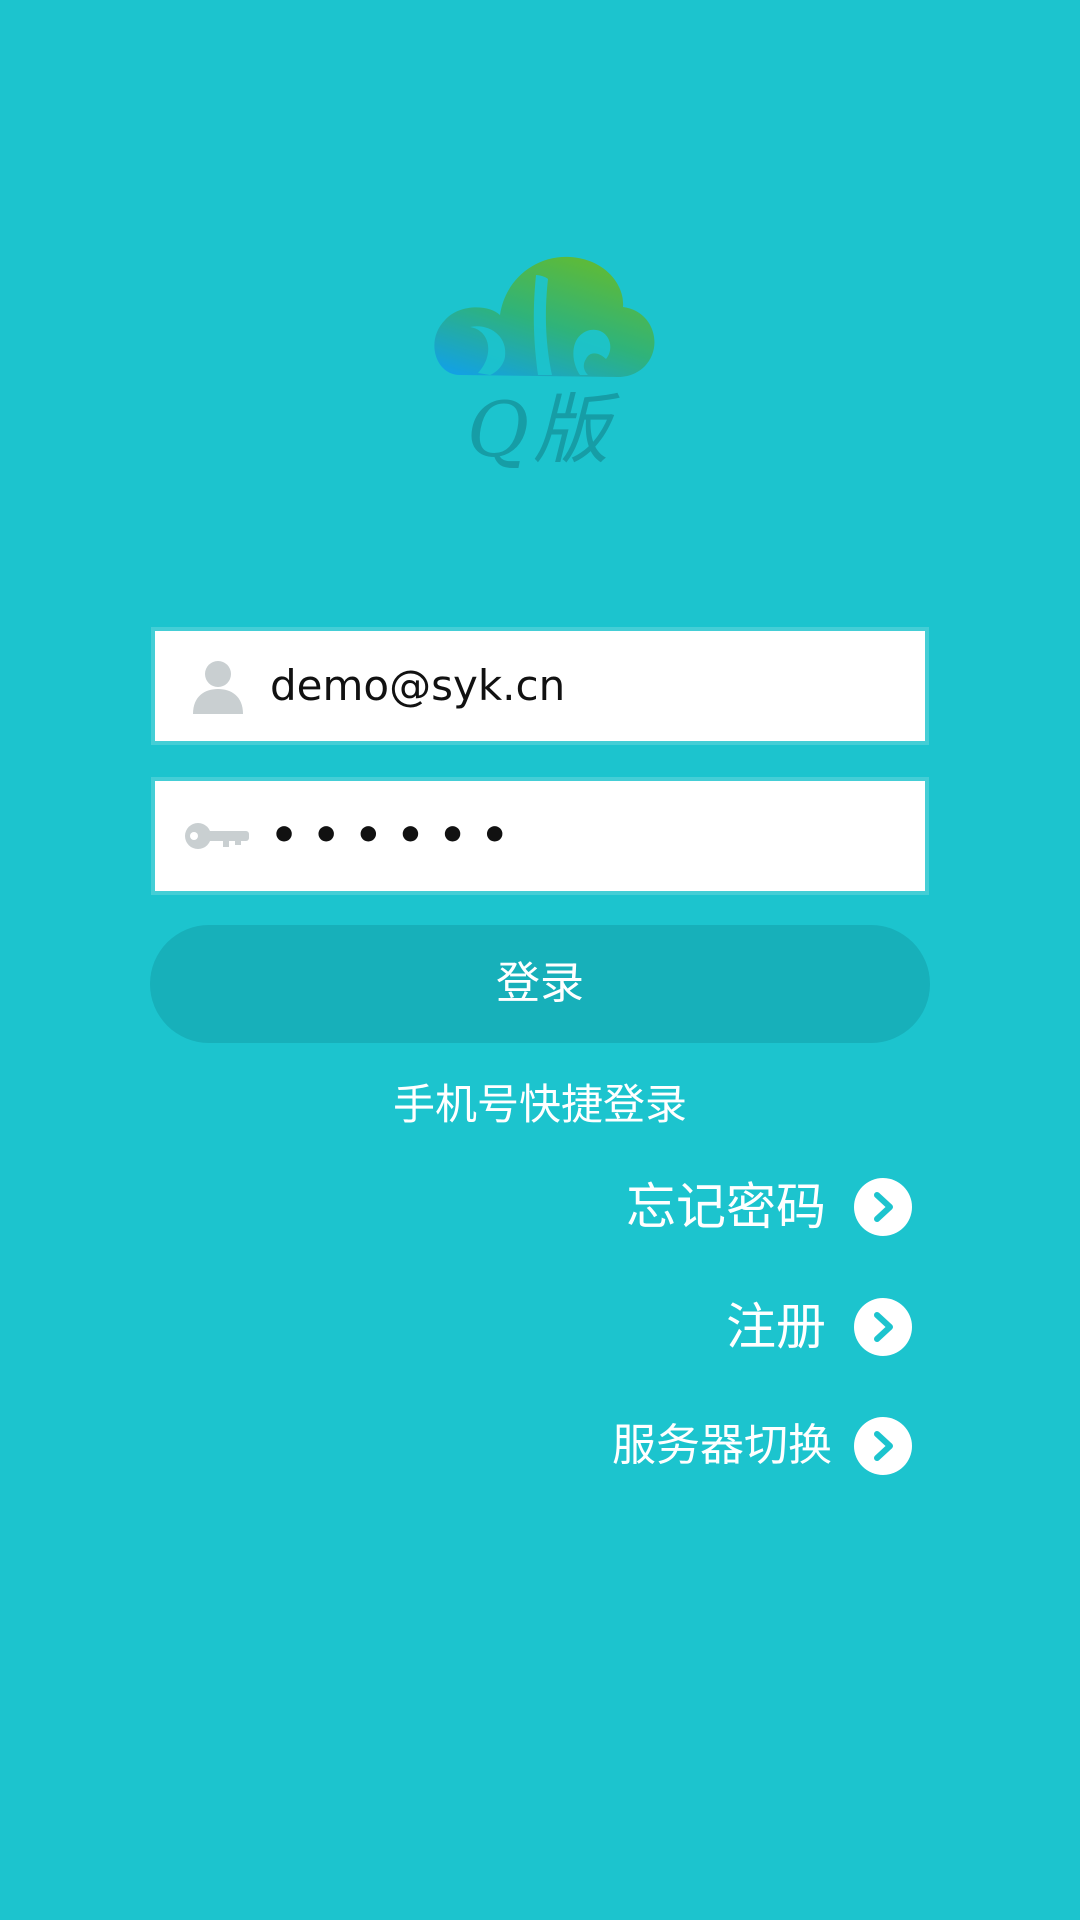 This screenshot has height=1920, width=1080. I want to click on login-button: 登录, so click(540, 984).